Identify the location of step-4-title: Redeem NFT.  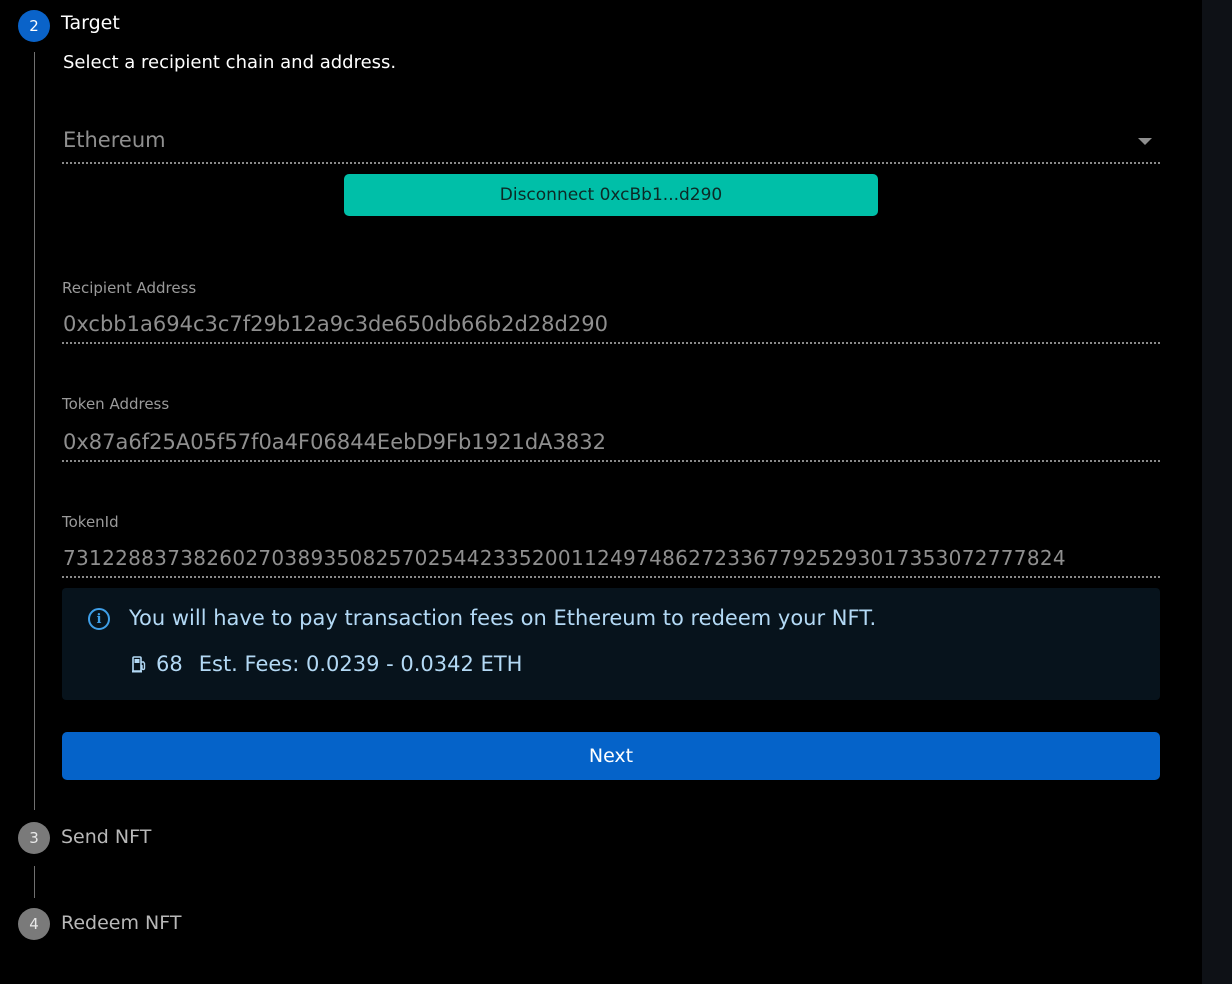
(121, 923).